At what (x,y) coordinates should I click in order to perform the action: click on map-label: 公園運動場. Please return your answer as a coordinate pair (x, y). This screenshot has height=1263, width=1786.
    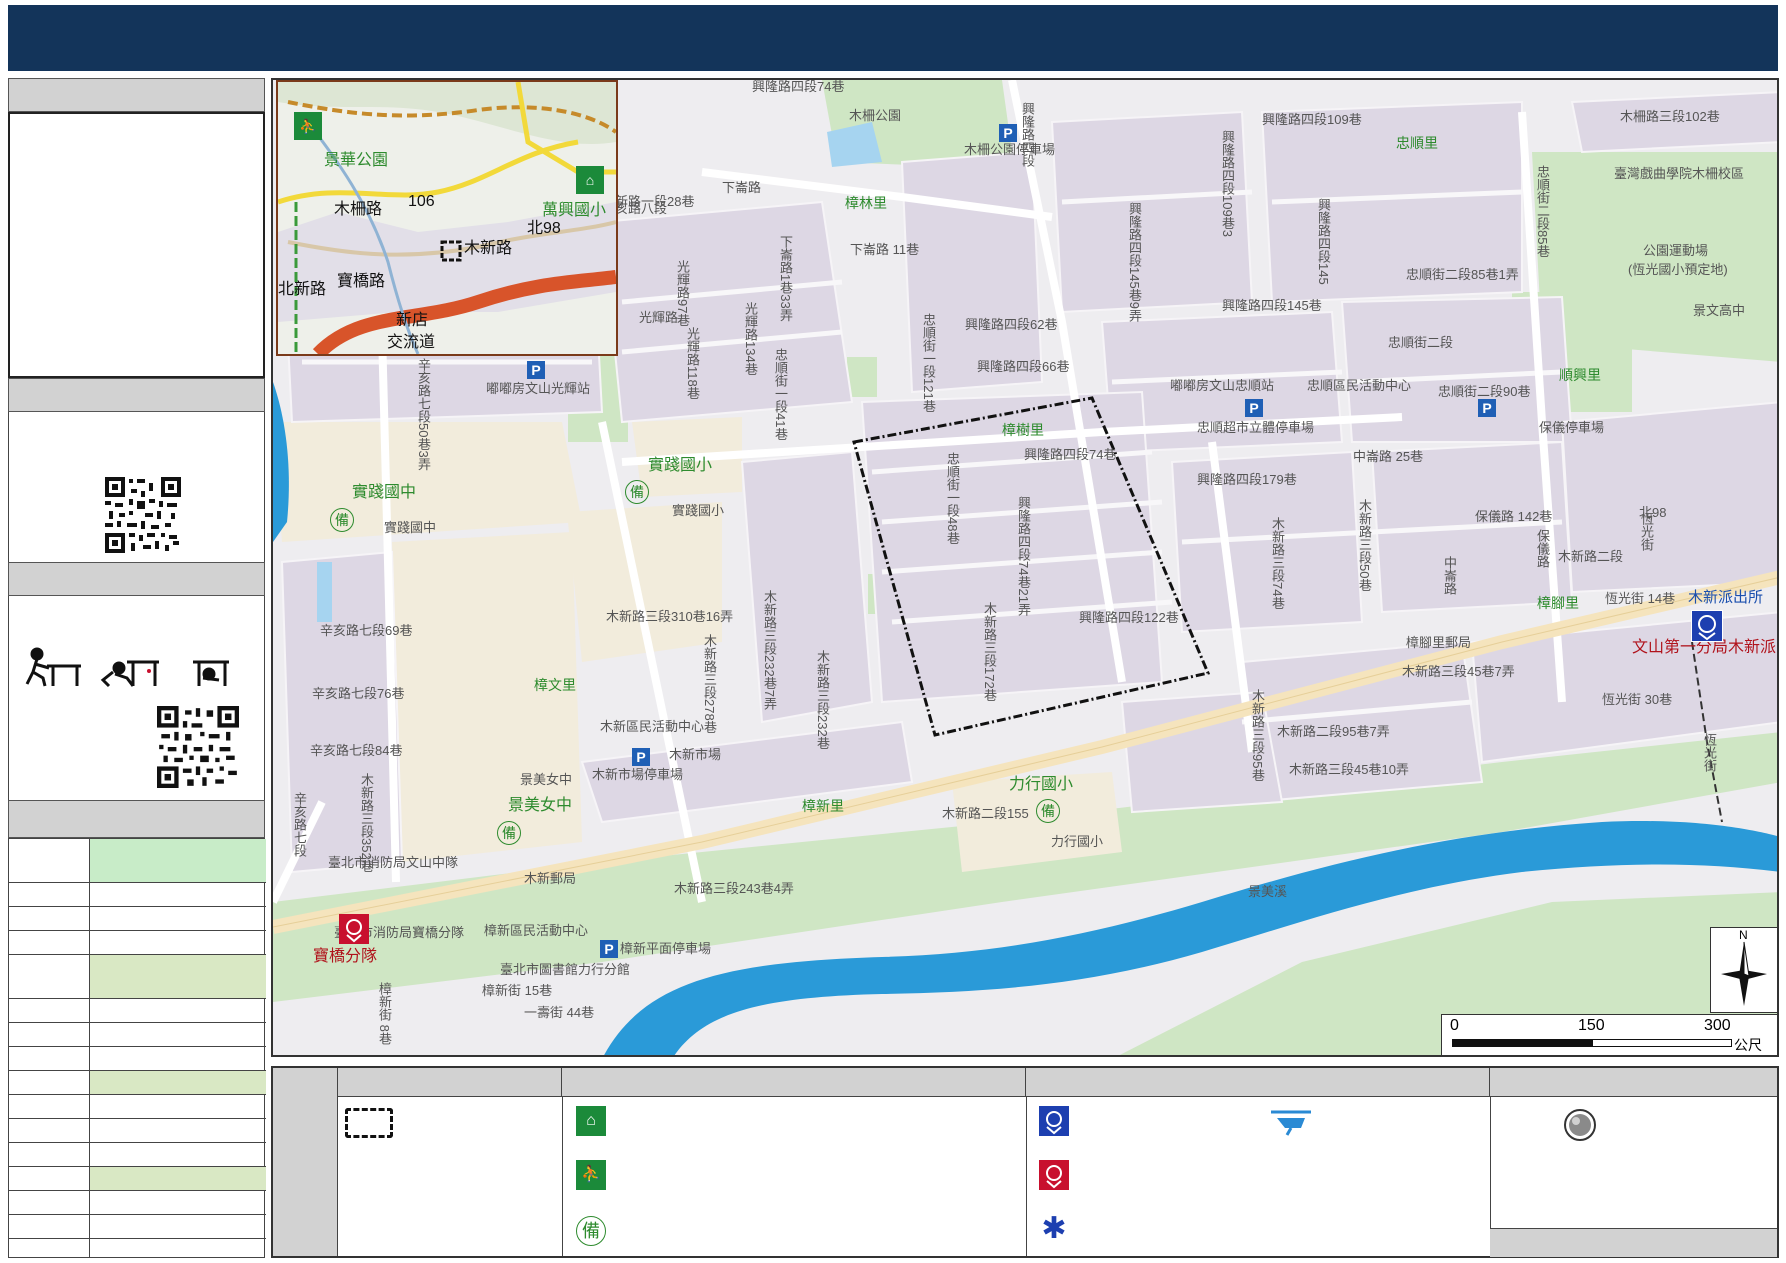
    Looking at the image, I should click on (1676, 250).